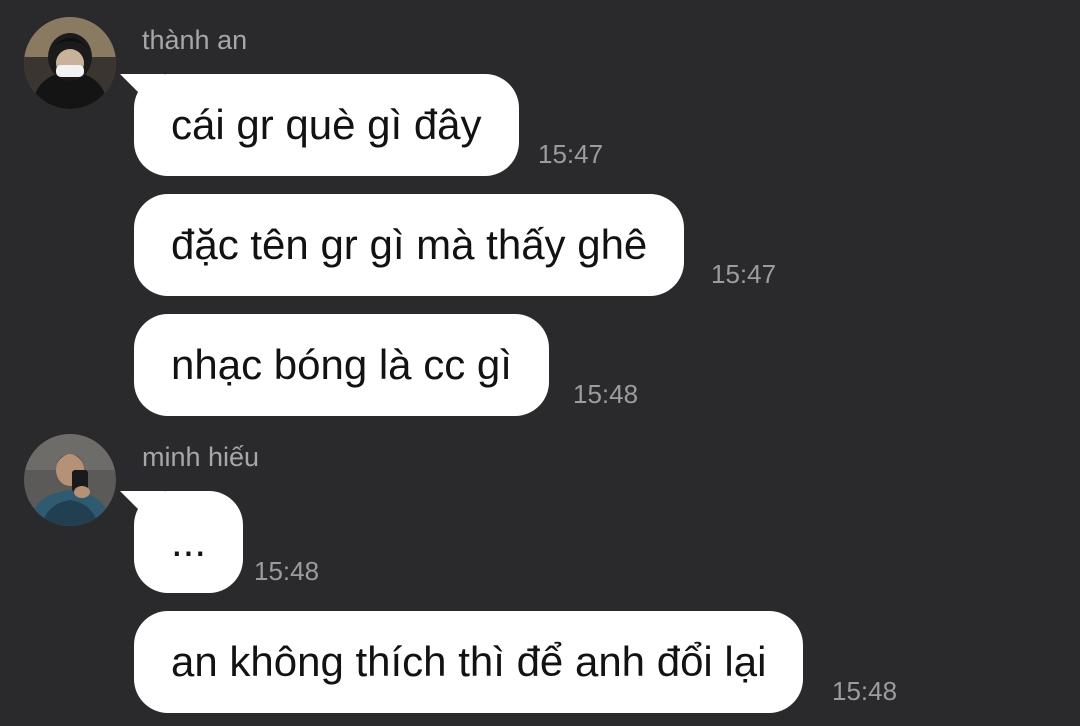 The image size is (1080, 726). Describe the element at coordinates (201, 457) in the screenshot. I see `sender-name: minh hiếu` at that location.